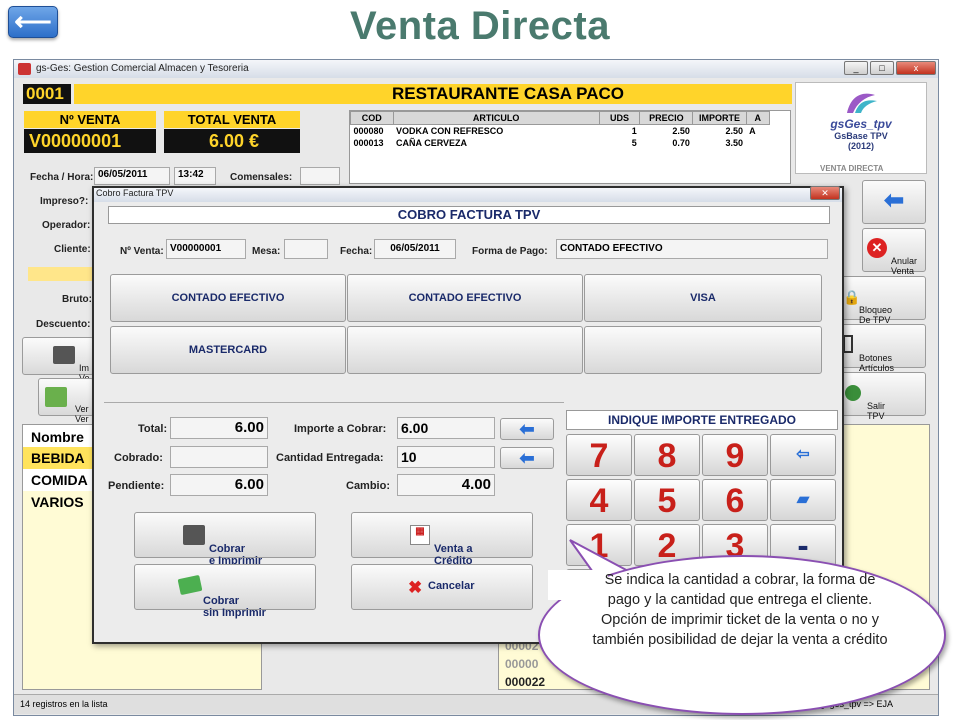 The width and height of the screenshot is (960, 720). I want to click on apply-importe-button: ⬅, so click(527, 429).